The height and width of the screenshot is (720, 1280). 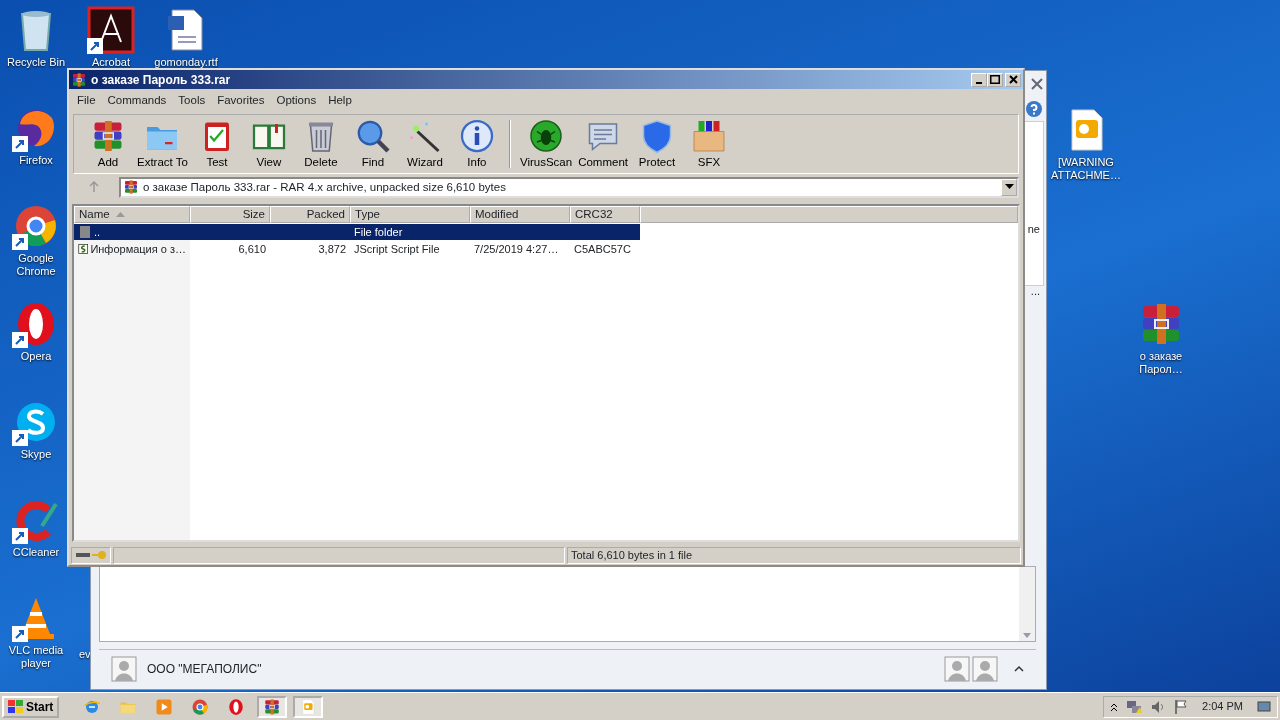 I want to click on minimize-button, so click(x=979, y=79).